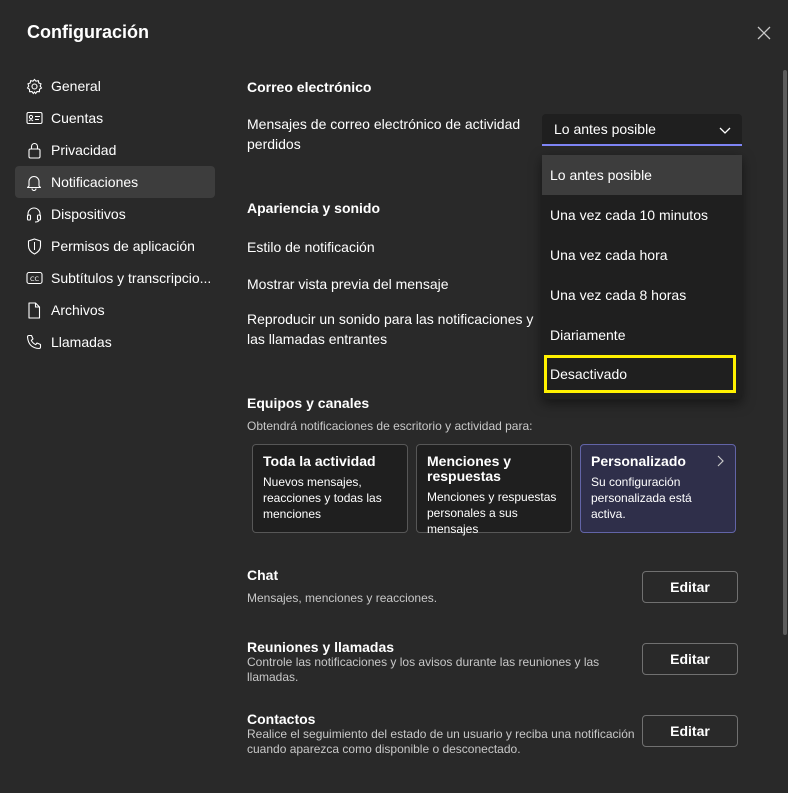  What do you see at coordinates (34, 214) in the screenshot?
I see `headset-icon` at bounding box center [34, 214].